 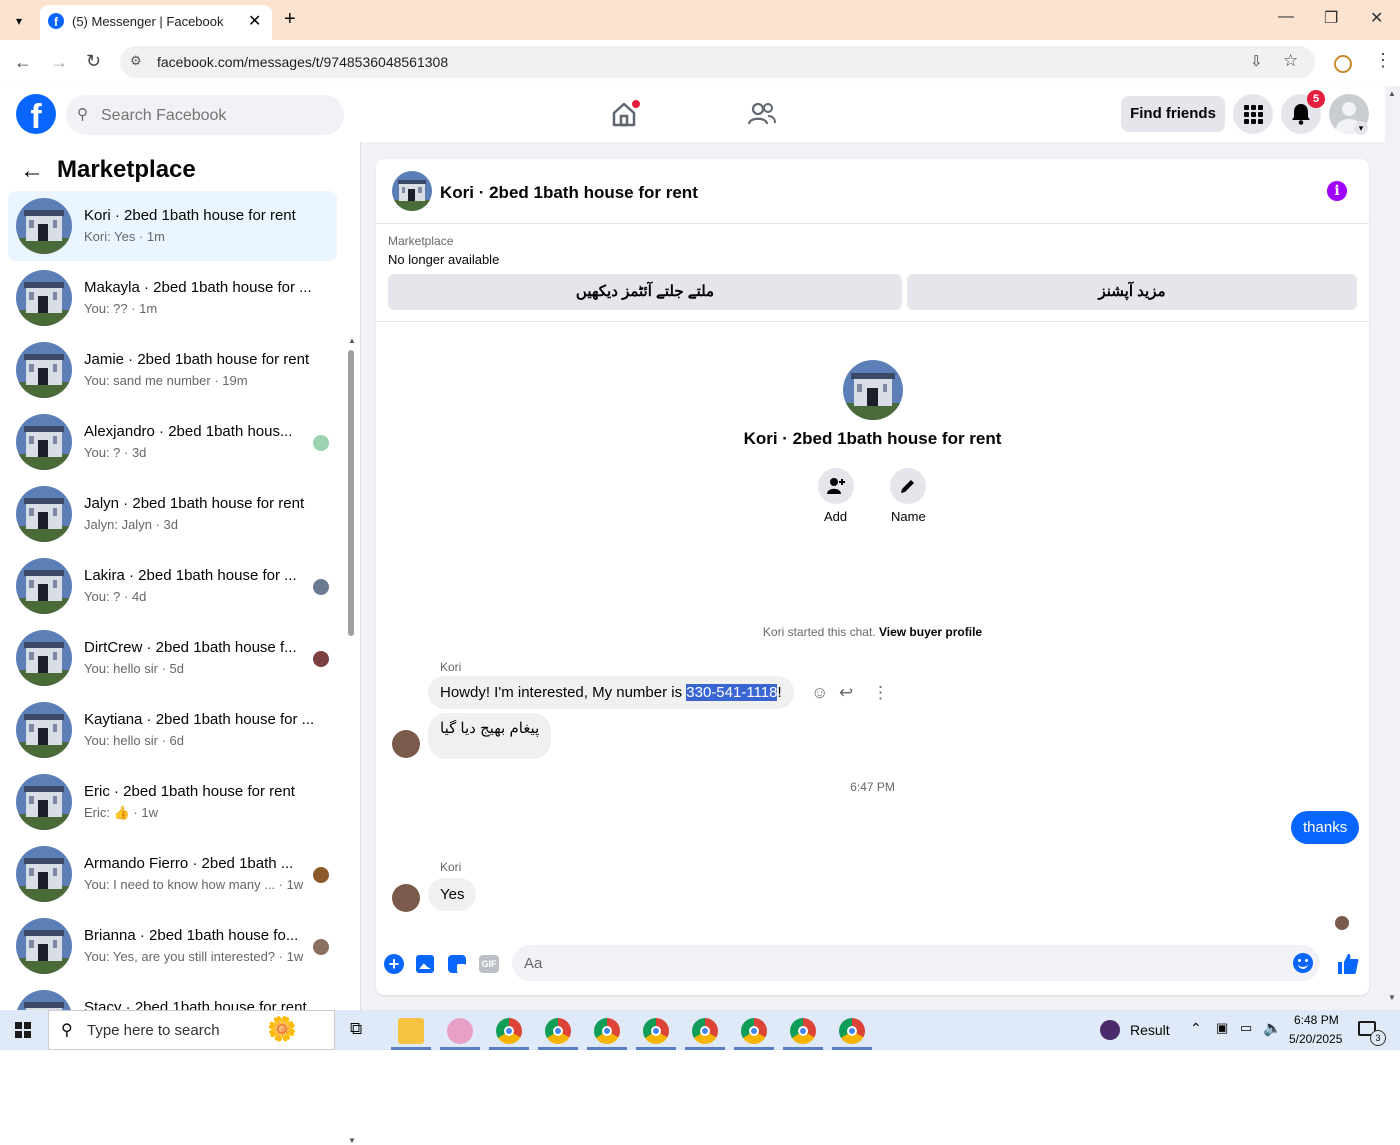 What do you see at coordinates (1286, 17) in the screenshot?
I see `minimize-icon: —` at bounding box center [1286, 17].